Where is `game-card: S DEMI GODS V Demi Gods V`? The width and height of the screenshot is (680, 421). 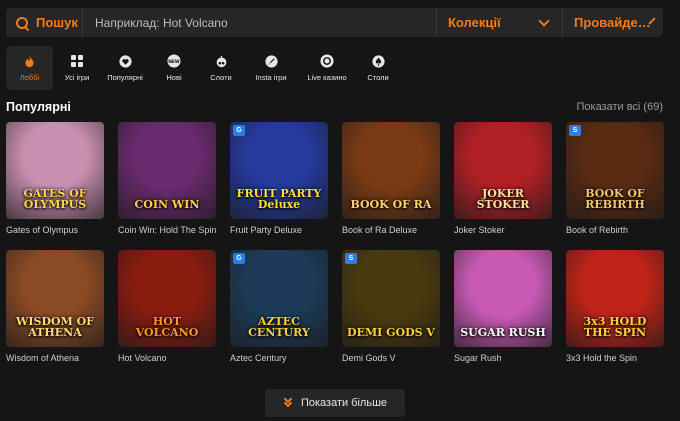 game-card: S DEMI GODS V Demi Gods V is located at coordinates (391, 314).